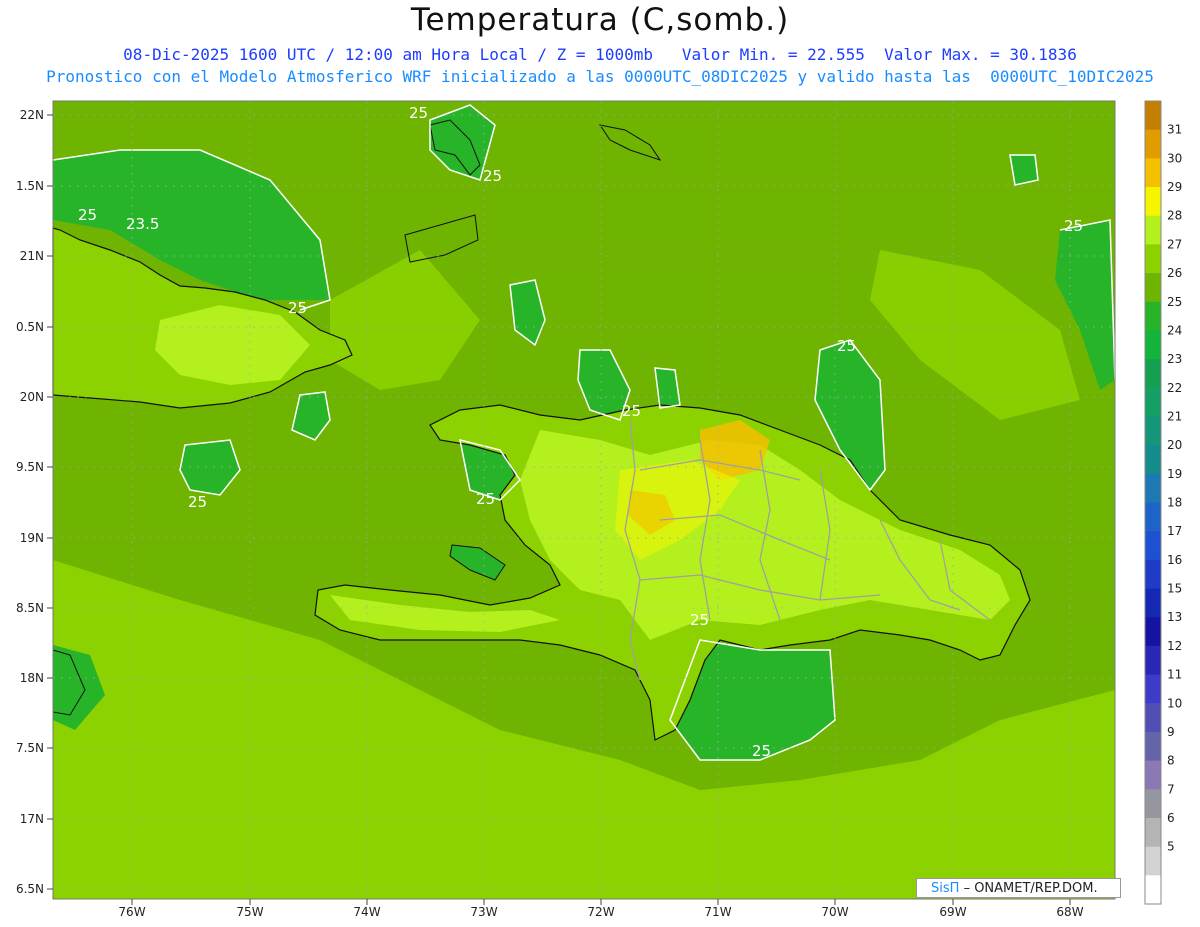 This screenshot has width=1200, height=927. I want to click on lon-label: 74W, so click(366, 912).